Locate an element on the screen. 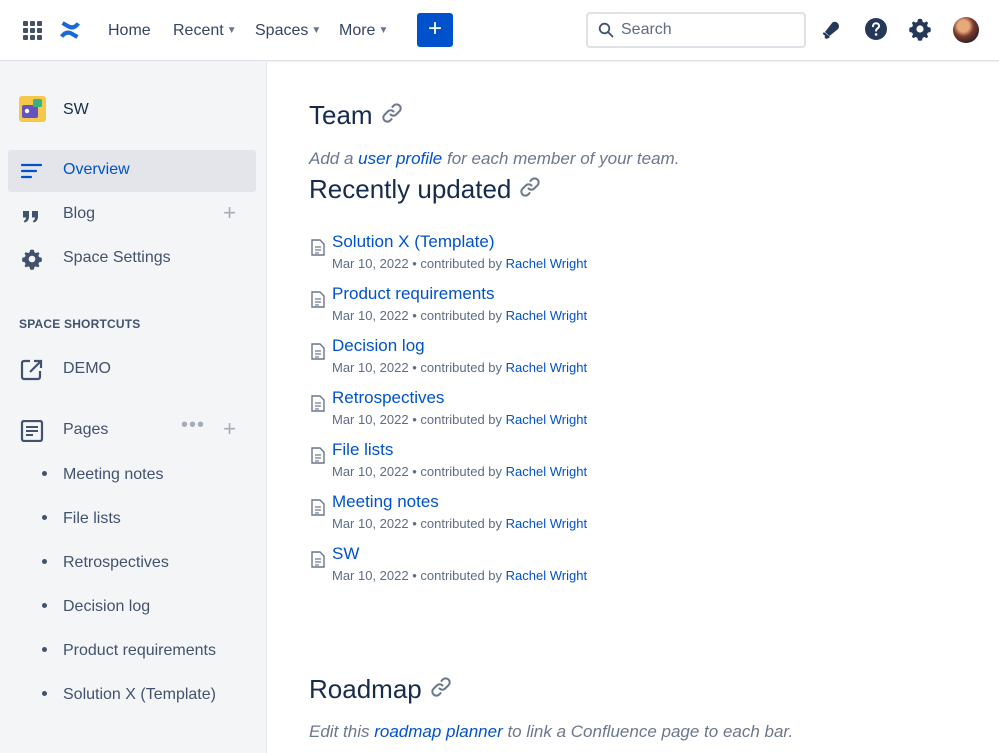 Image resolution: width=999 pixels, height=753 pixels. page-tree-item: Decision log is located at coordinates (96, 607).